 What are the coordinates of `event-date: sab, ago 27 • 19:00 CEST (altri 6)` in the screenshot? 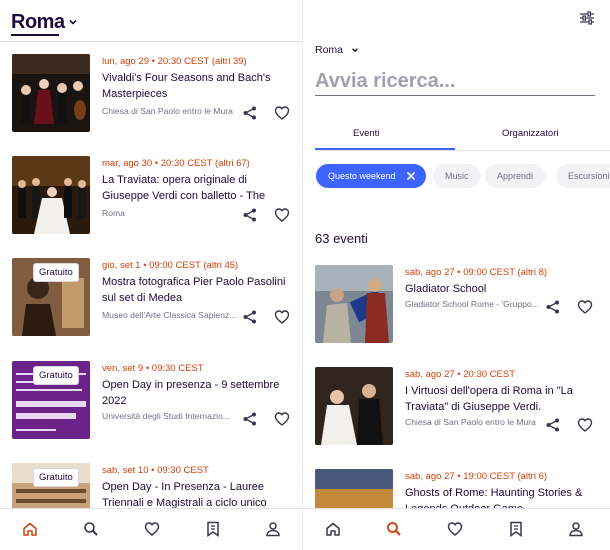 It's located at (476, 476).